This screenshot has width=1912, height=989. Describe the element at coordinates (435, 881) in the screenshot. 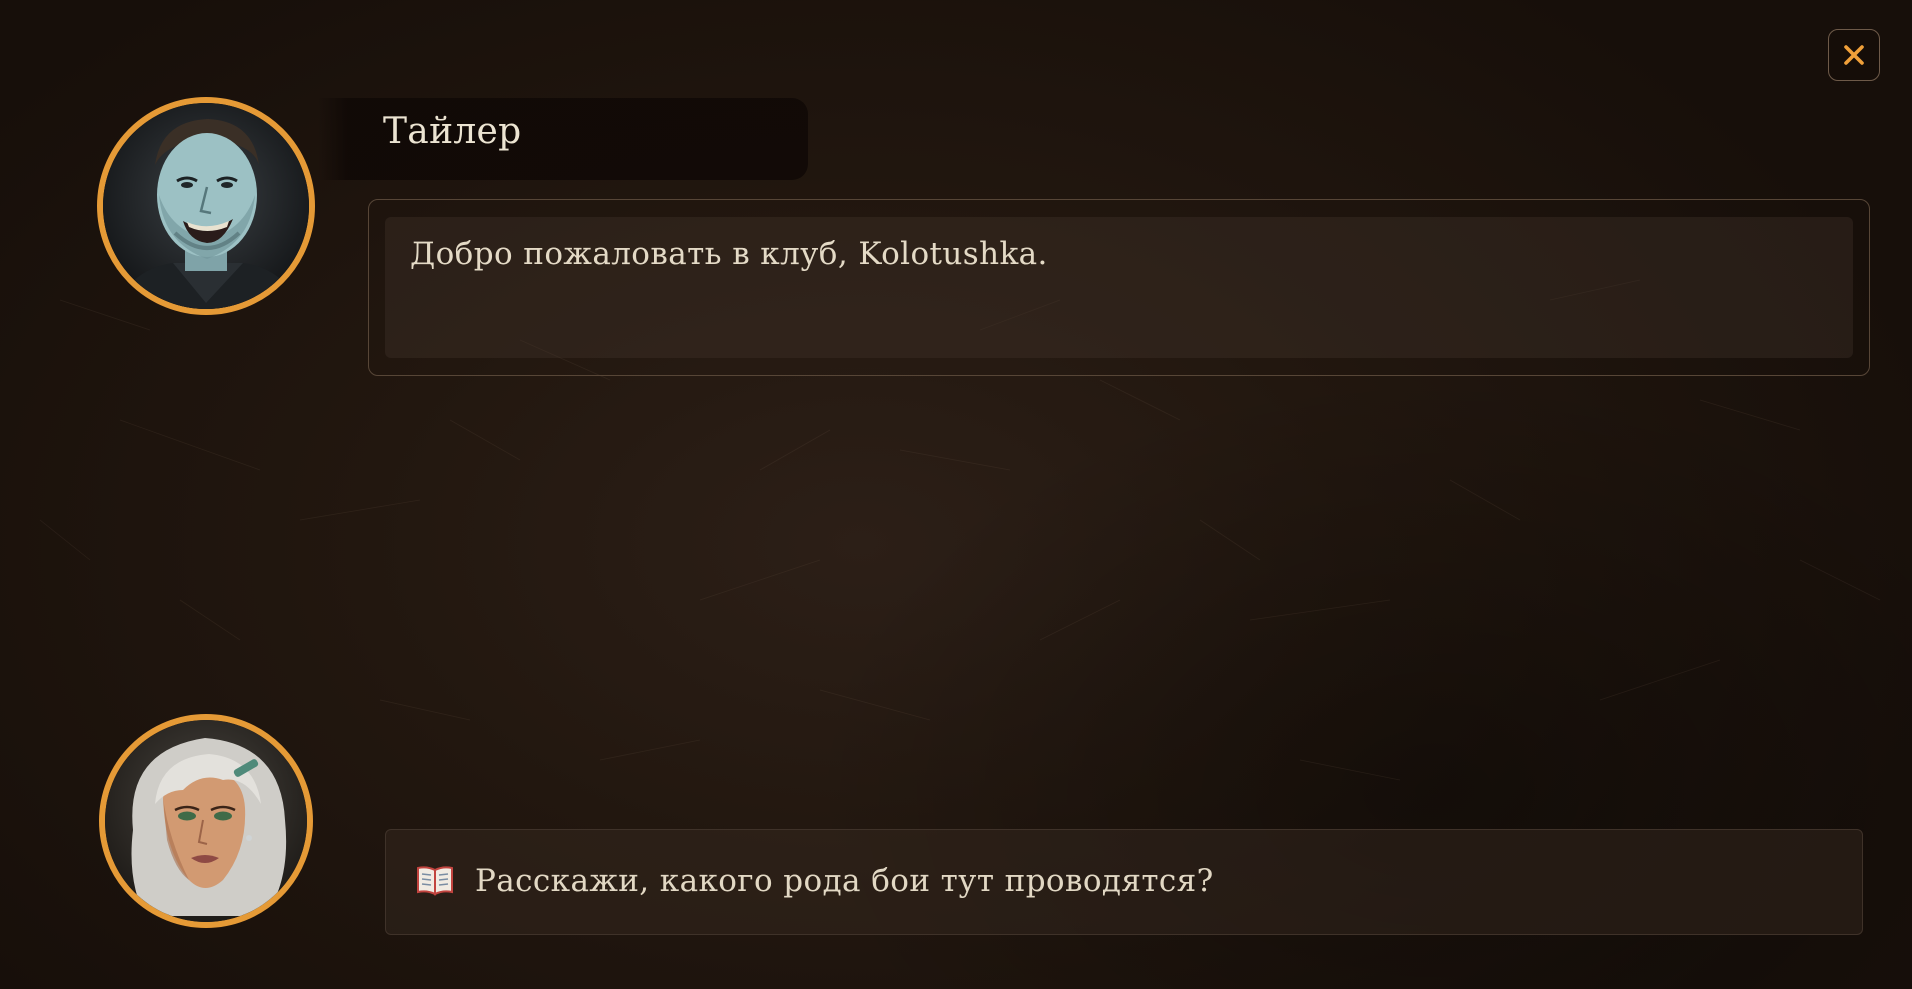

I see `book-icon` at that location.